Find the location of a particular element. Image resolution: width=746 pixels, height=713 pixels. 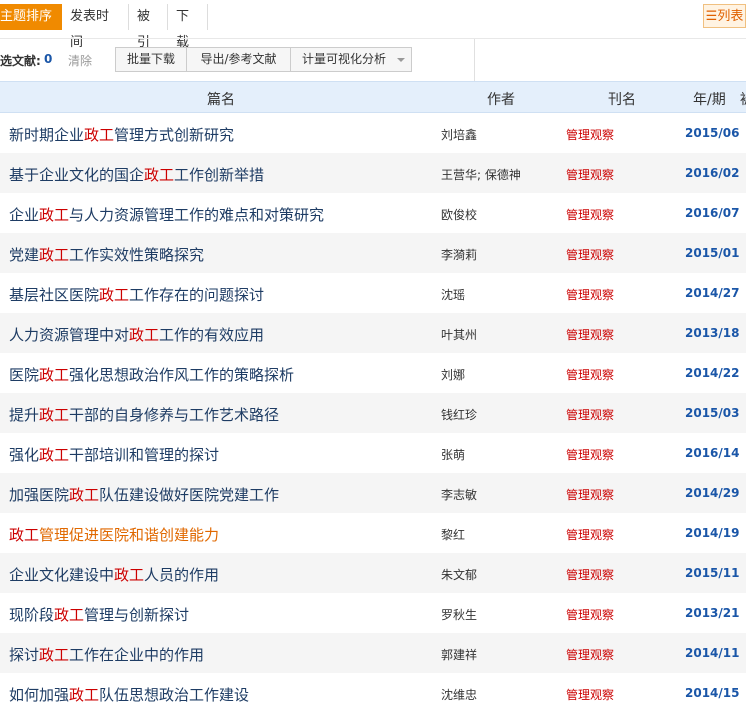

author-link: 朱文郁 is located at coordinates (459, 574).